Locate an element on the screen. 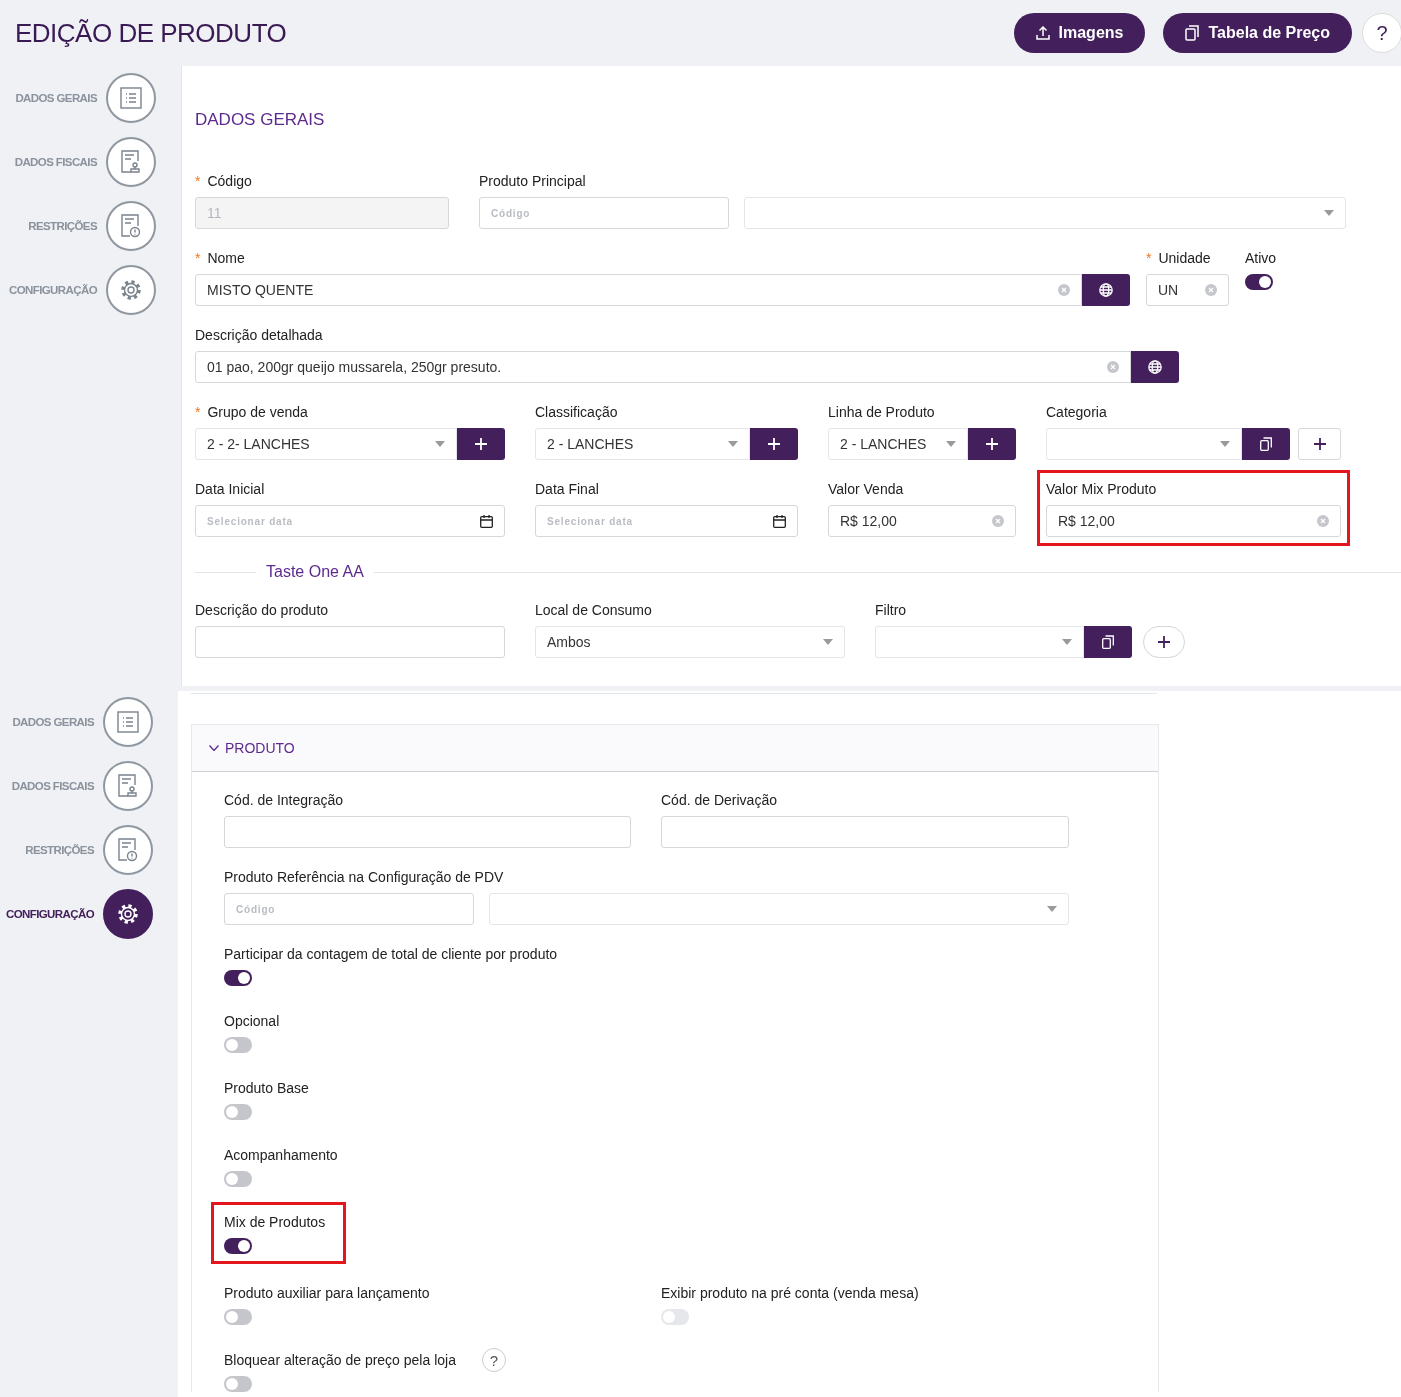 This screenshot has width=1401, height=1397. field-label: Grupo de venda is located at coordinates (257, 412).